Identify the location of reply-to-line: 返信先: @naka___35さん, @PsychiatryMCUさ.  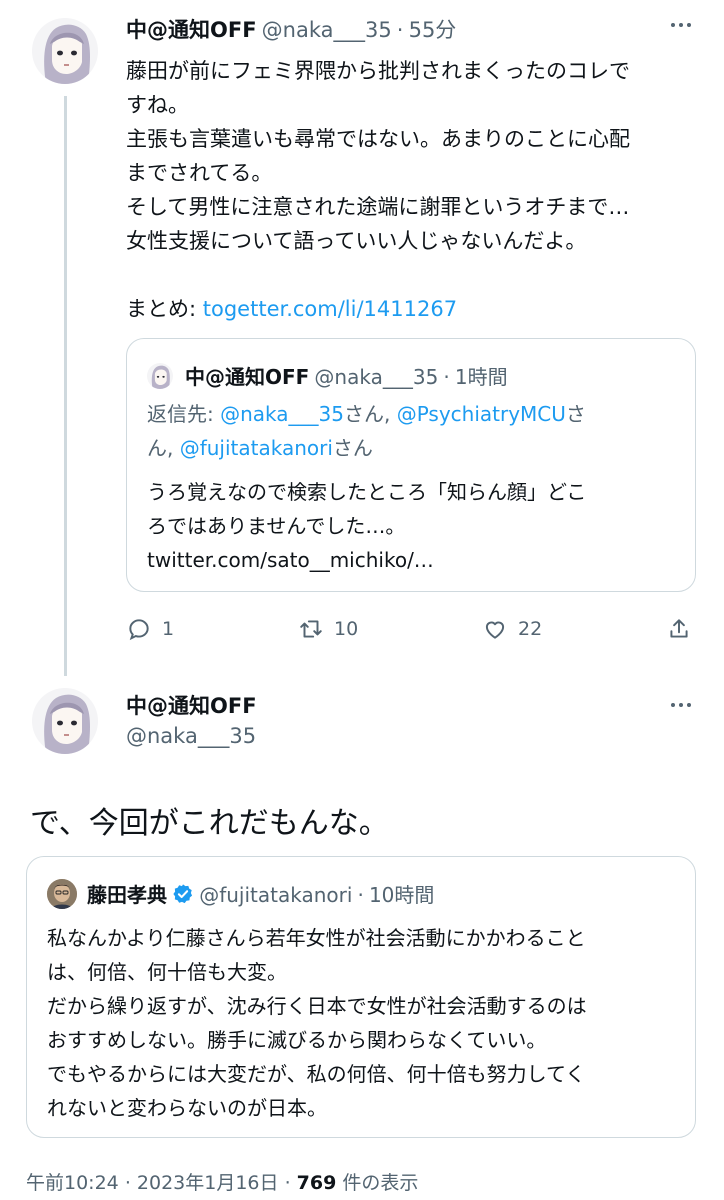
(366, 414).